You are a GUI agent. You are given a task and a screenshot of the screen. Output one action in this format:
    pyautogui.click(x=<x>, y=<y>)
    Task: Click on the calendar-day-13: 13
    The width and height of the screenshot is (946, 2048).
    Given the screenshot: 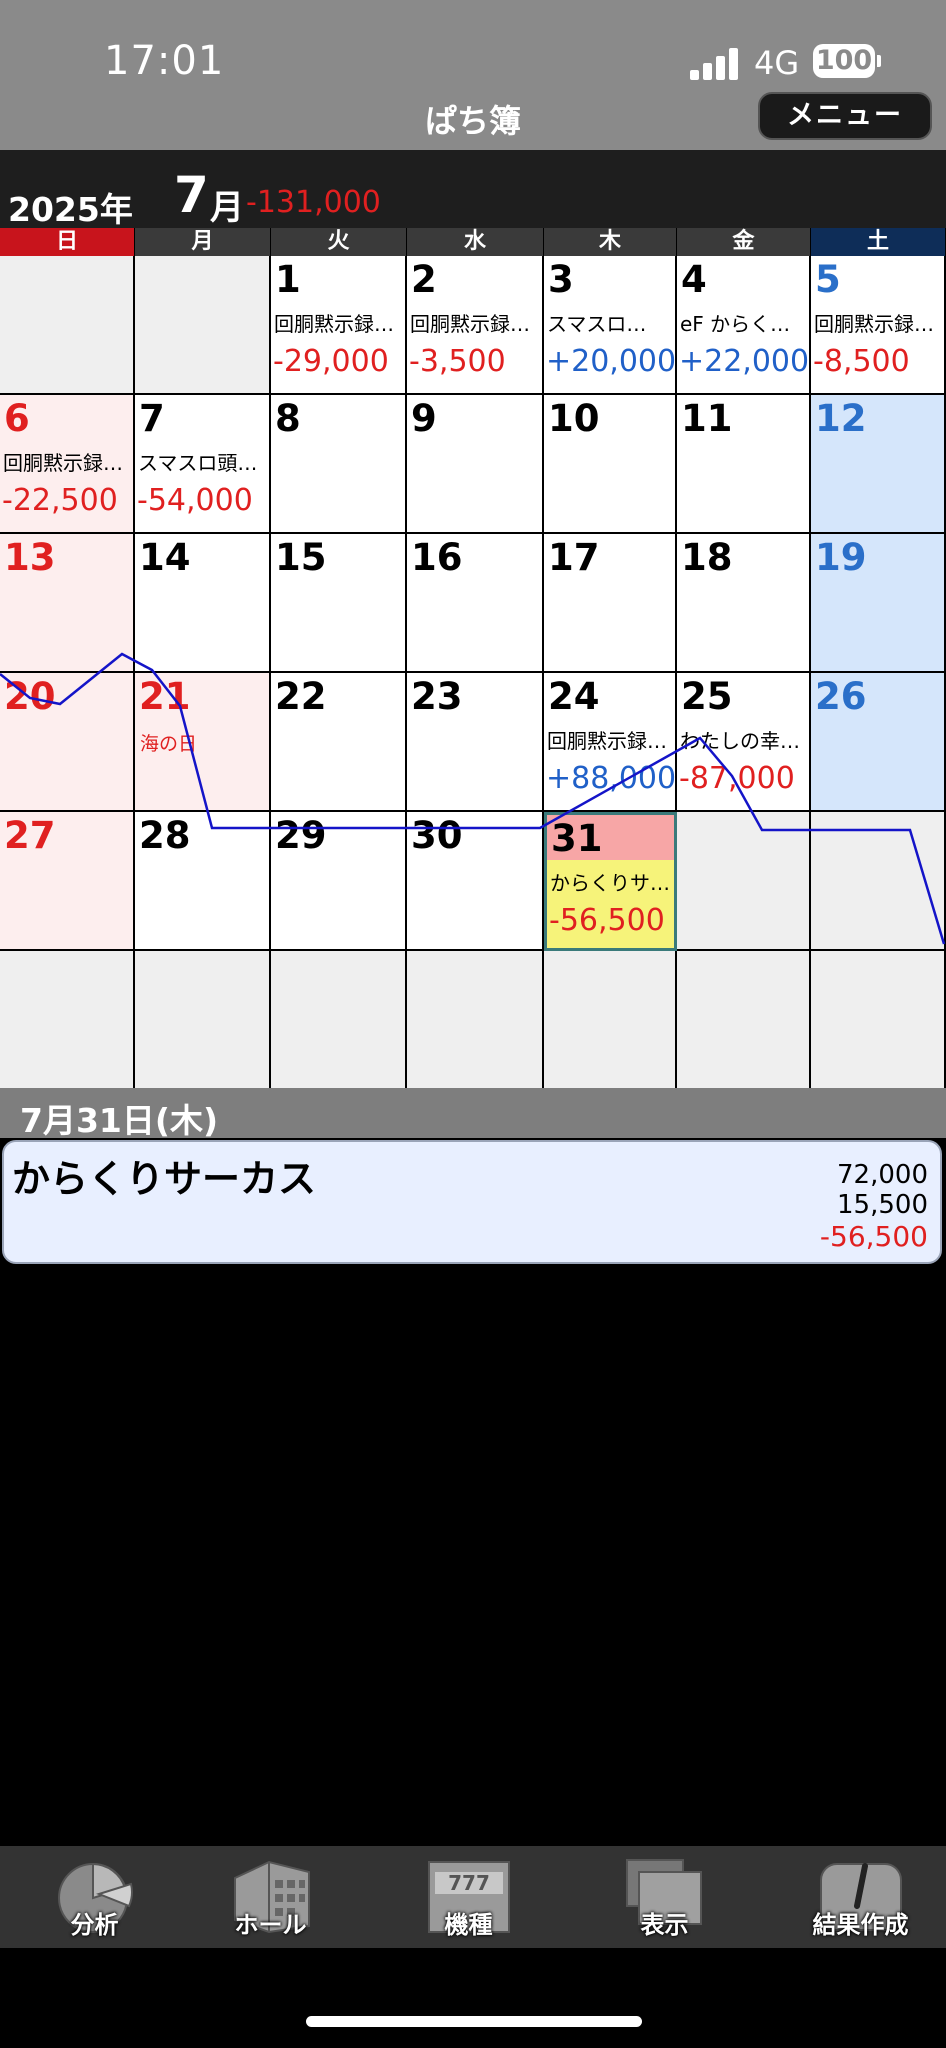 What is the action you would take?
    pyautogui.click(x=67, y=603)
    